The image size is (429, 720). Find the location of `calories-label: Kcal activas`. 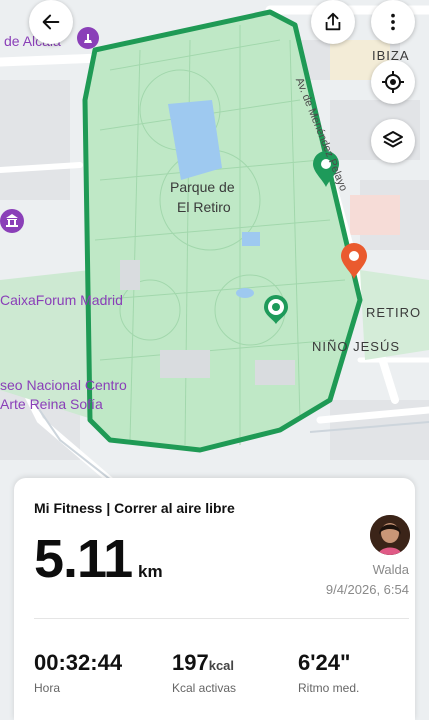

calories-label: Kcal activas is located at coordinates (204, 688).